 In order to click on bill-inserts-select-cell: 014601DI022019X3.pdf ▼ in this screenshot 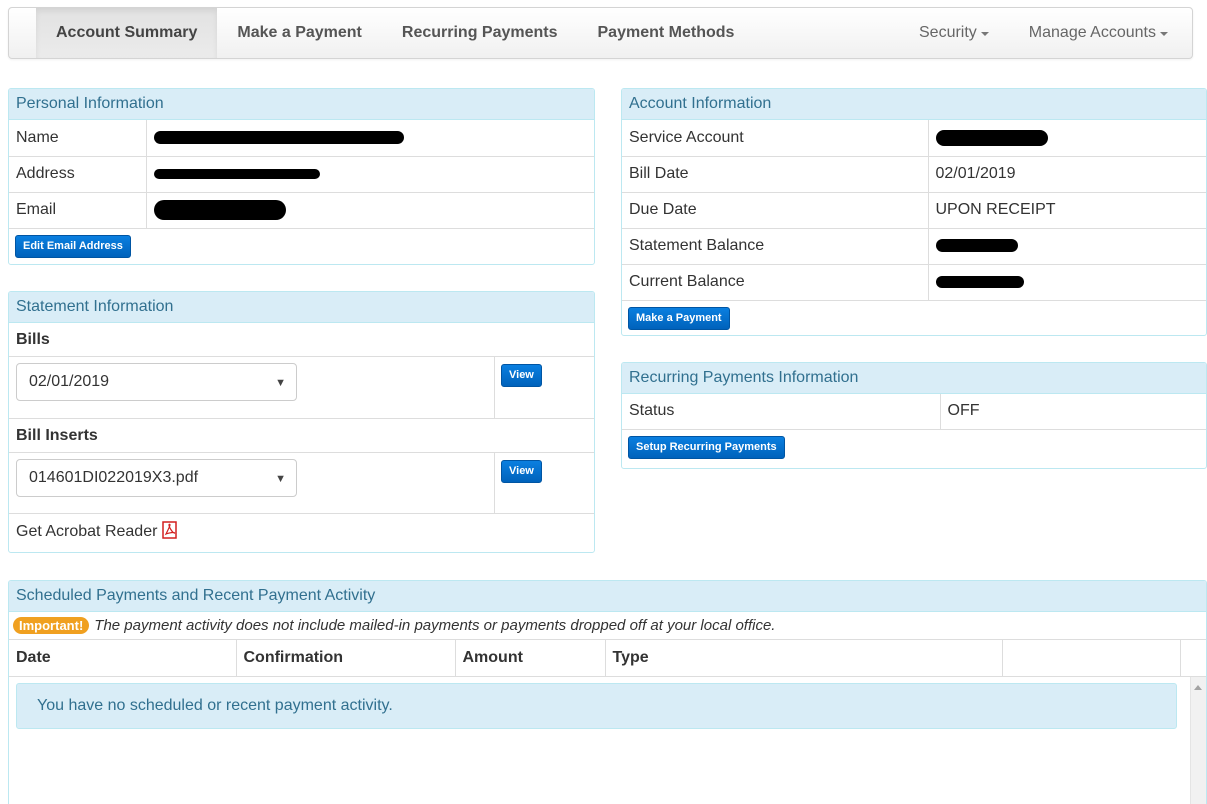, I will do `click(252, 483)`.